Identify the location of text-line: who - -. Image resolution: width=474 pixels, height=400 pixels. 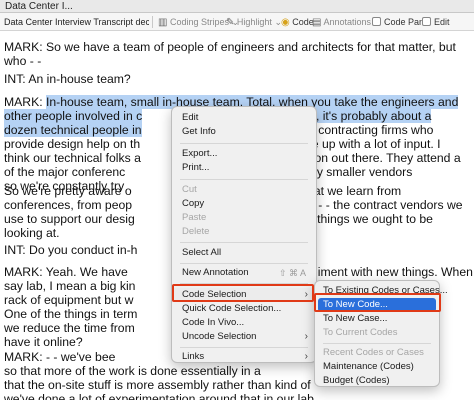
(23, 61).